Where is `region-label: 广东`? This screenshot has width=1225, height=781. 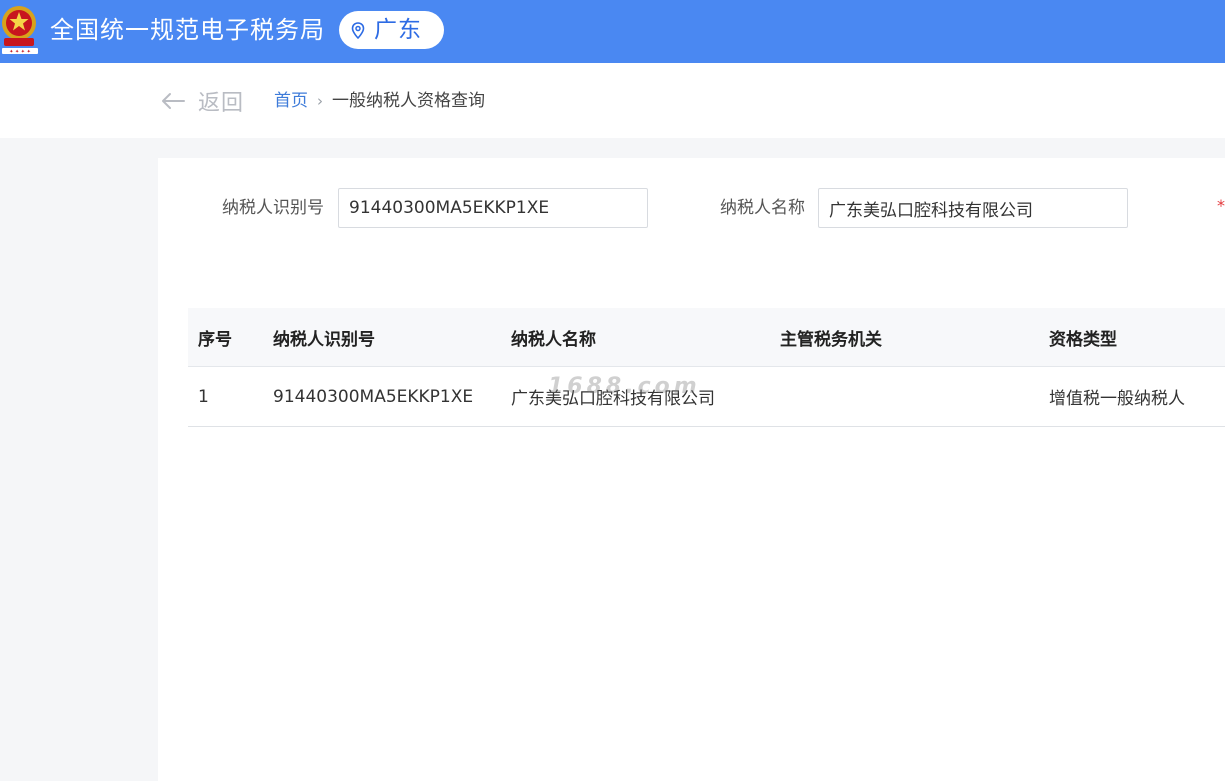 region-label: 广东 is located at coordinates (398, 30).